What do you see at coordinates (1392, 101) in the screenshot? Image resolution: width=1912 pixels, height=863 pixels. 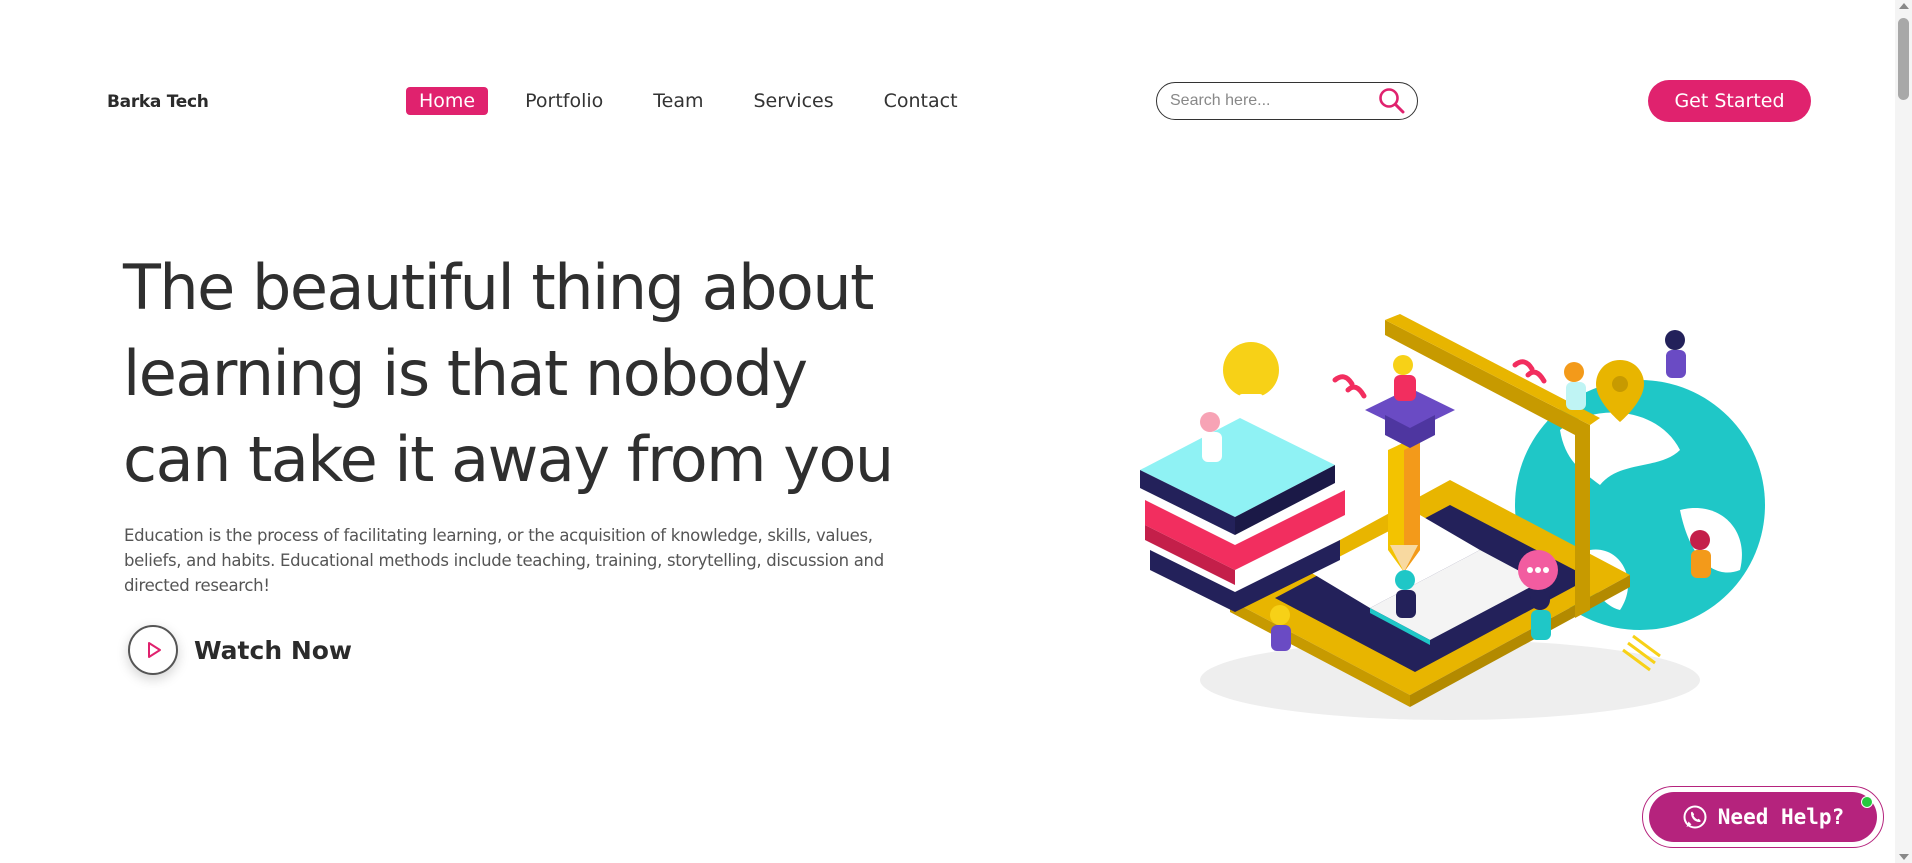 I see `search-icon` at bounding box center [1392, 101].